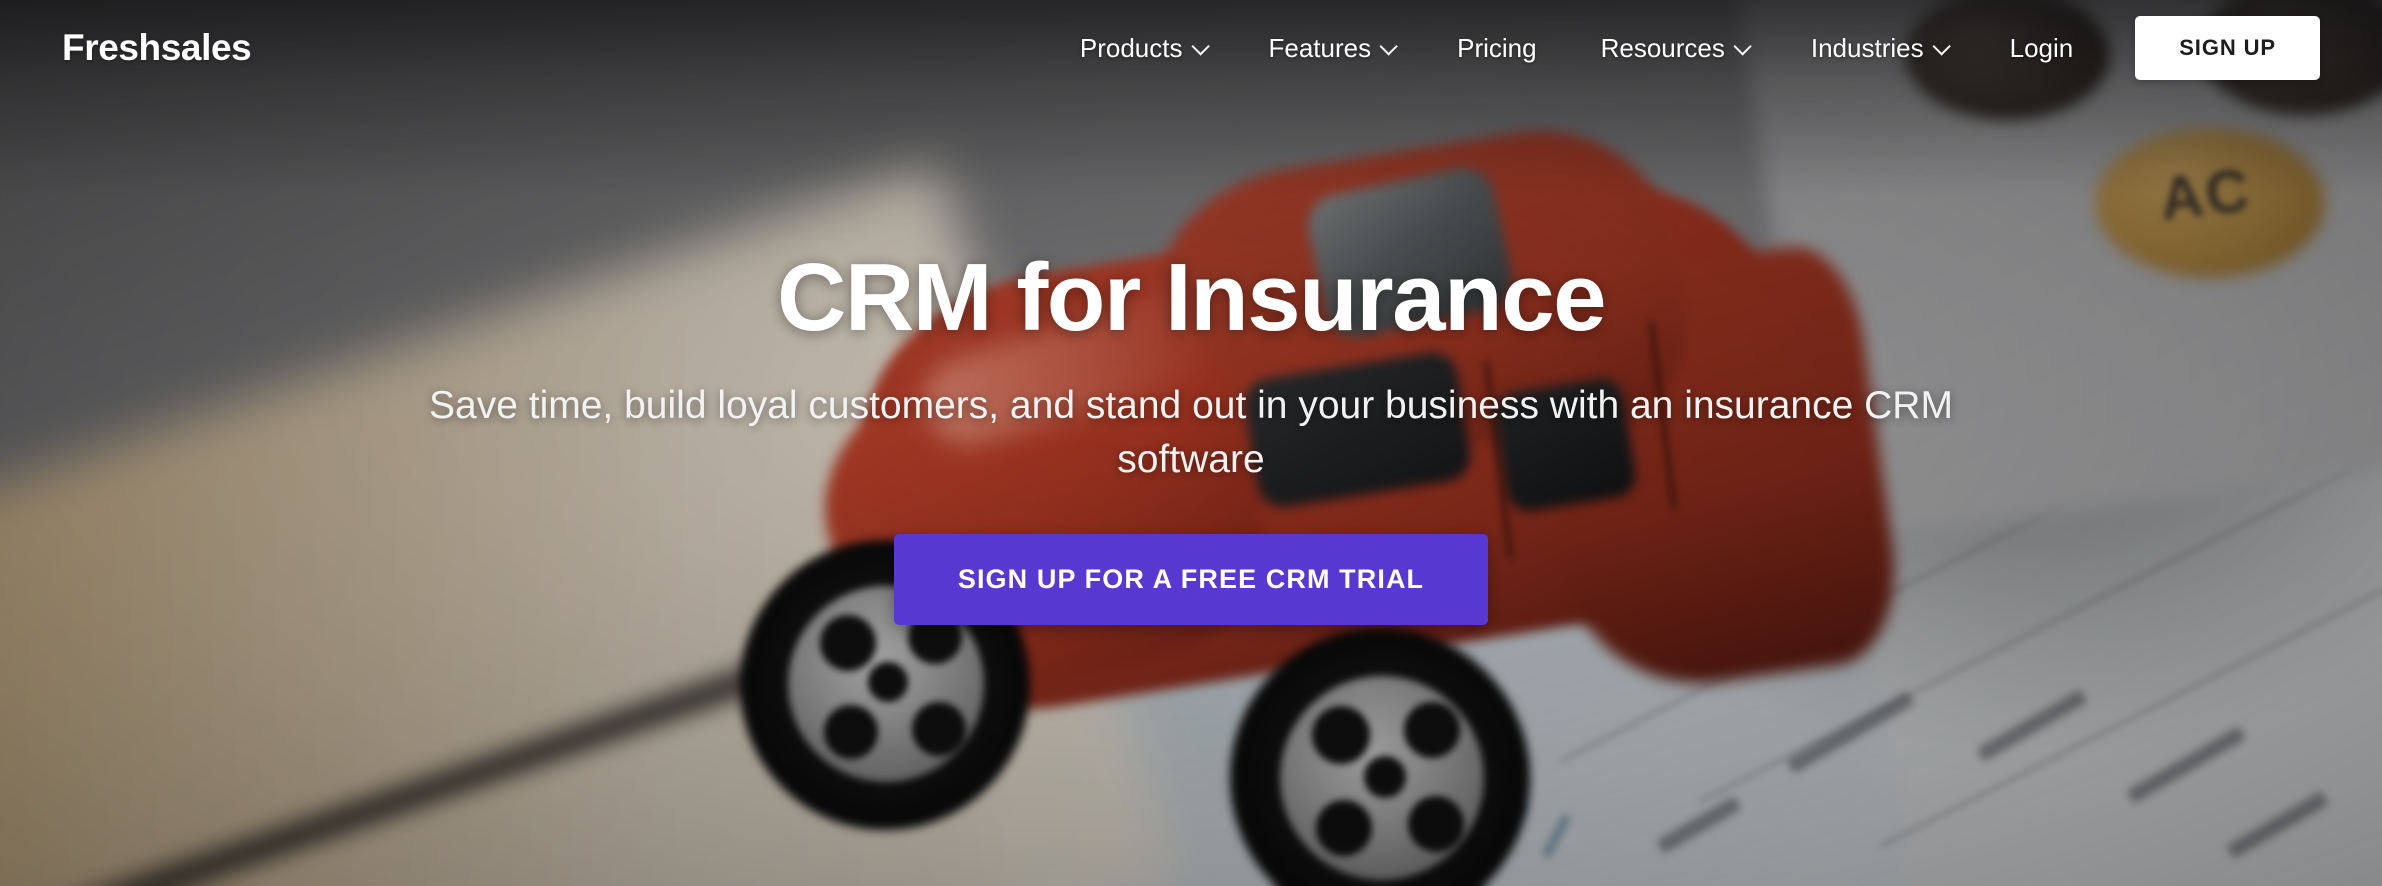 This screenshot has height=886, width=2382. What do you see at coordinates (1191, 297) in the screenshot?
I see `page-title: CRM for Insurance` at bounding box center [1191, 297].